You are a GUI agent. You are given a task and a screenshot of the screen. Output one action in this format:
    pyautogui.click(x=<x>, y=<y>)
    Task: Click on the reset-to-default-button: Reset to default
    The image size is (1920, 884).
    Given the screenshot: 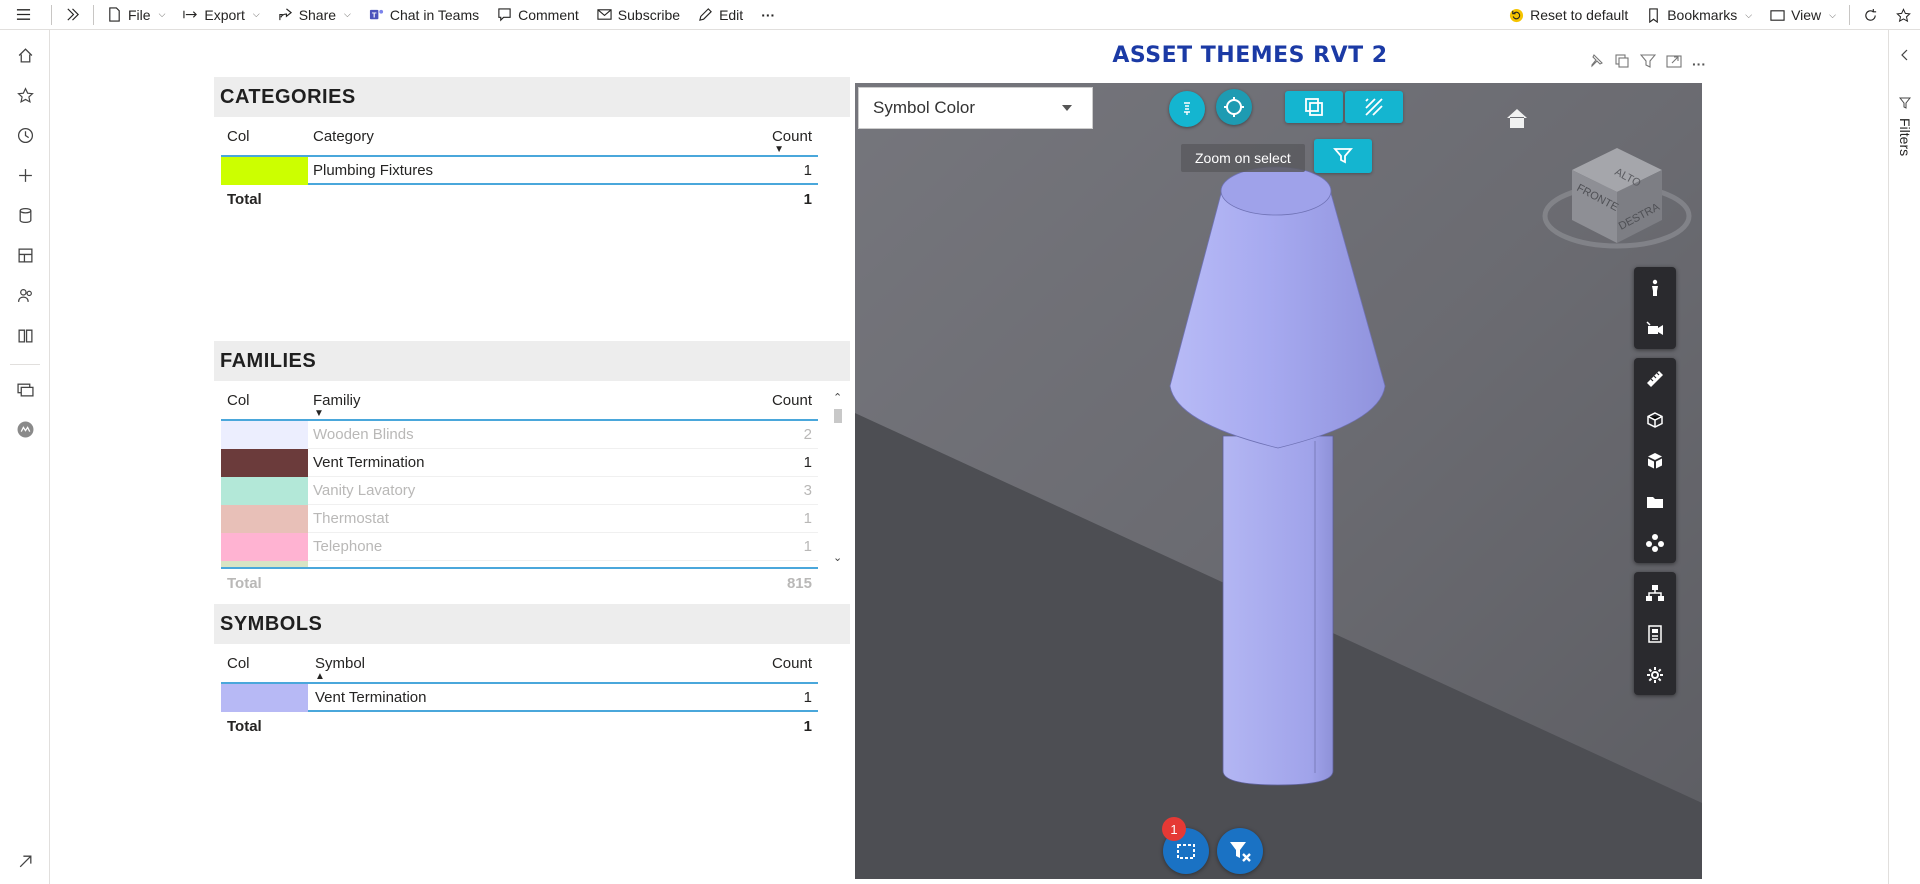 What is the action you would take?
    pyautogui.click(x=1568, y=15)
    